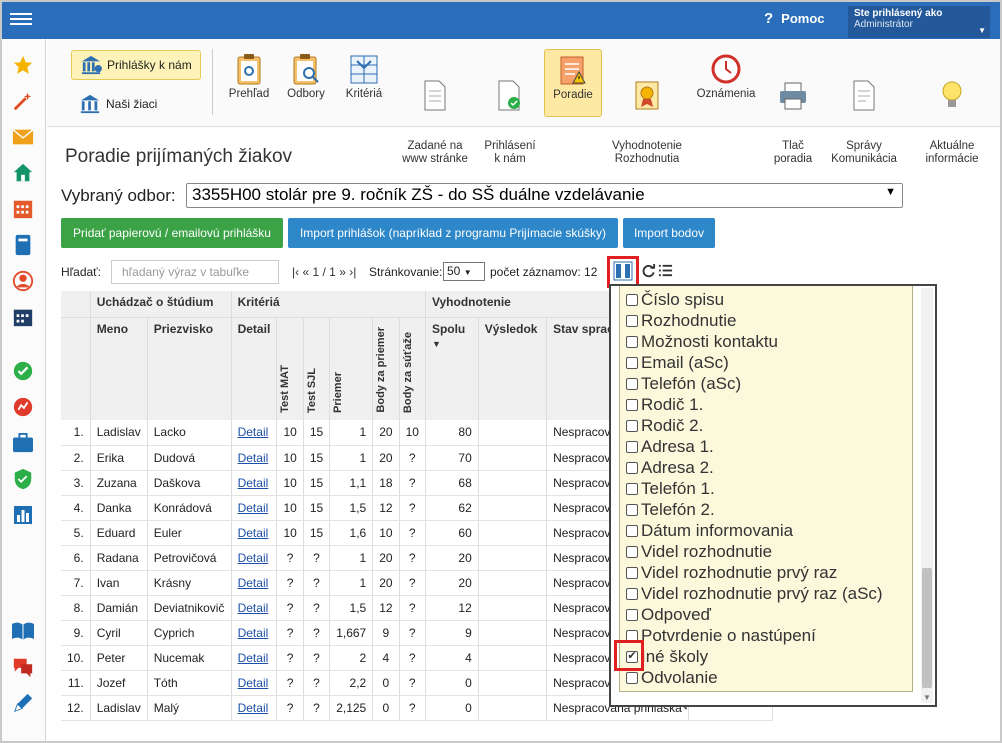 The height and width of the screenshot is (743, 1002). What do you see at coordinates (435, 107) in the screenshot?
I see `tool-zadane-na-www: Zadané na www stránke` at bounding box center [435, 107].